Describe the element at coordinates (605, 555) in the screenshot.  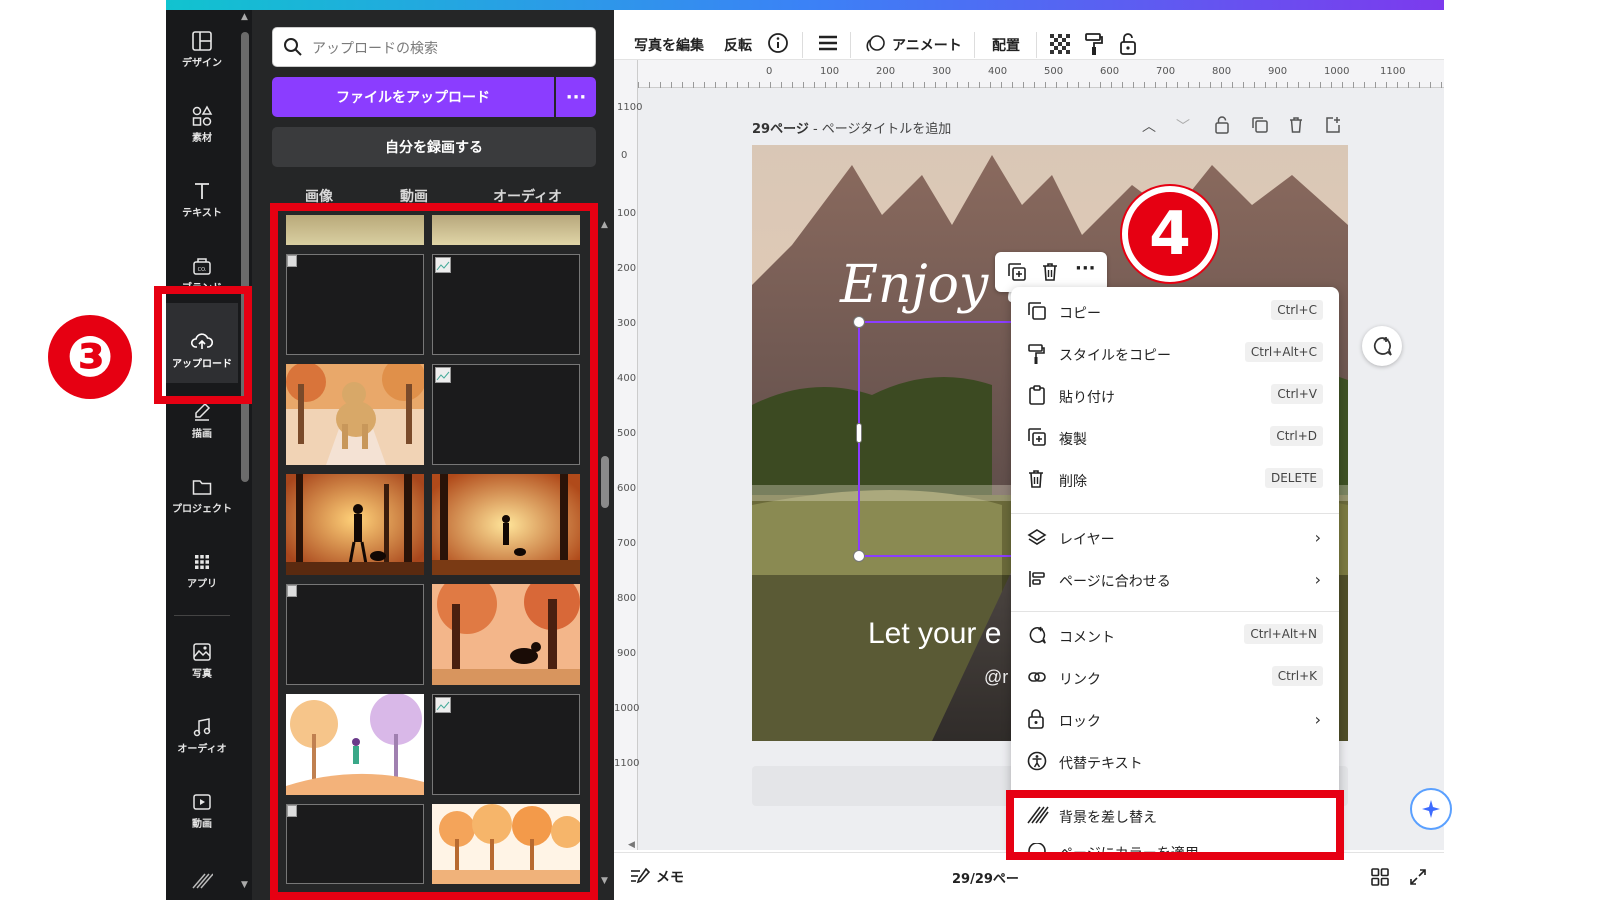
I see `panel-scrollbar: ▲ ▼` at that location.